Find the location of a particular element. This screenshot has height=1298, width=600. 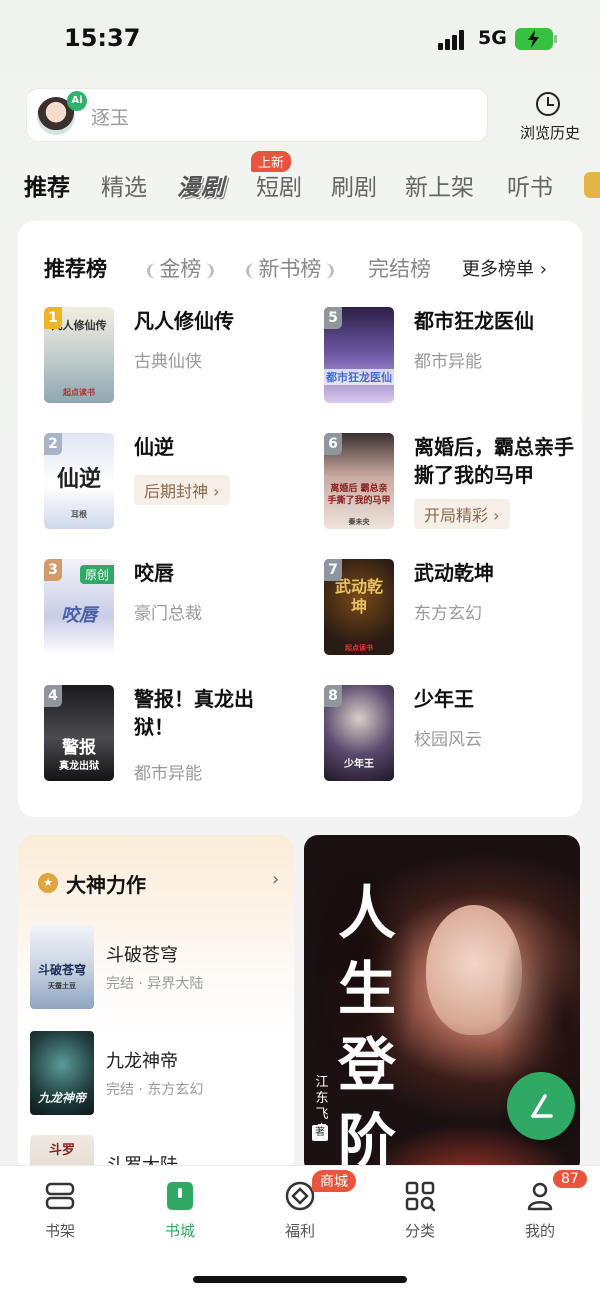

book-cover: 咬唇 原创 3 is located at coordinates (79, 607).